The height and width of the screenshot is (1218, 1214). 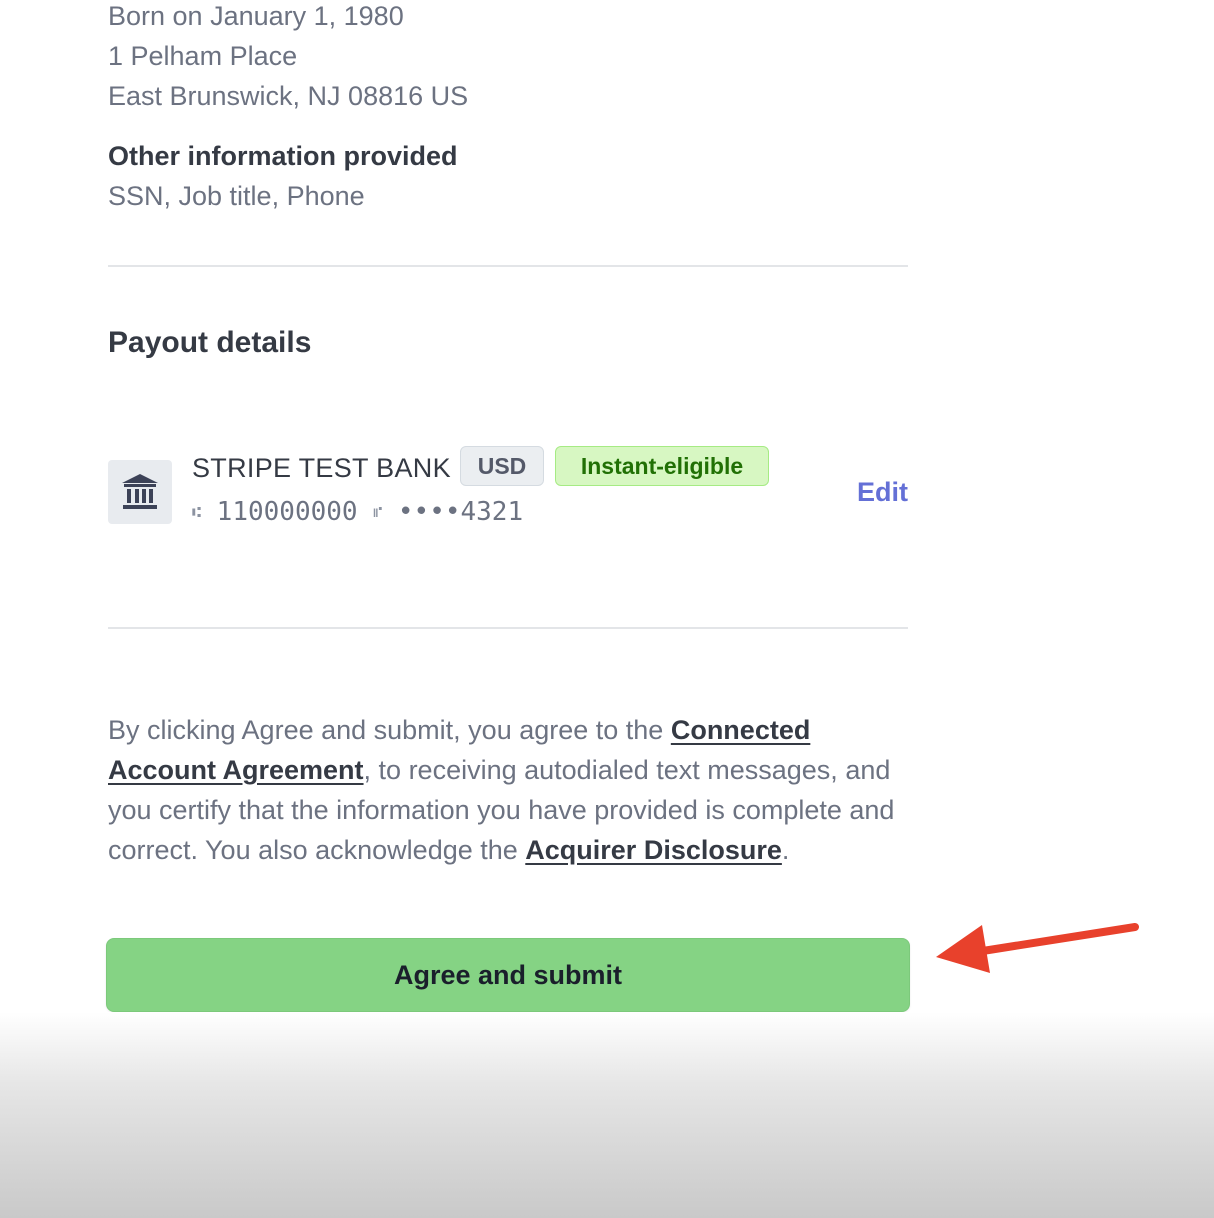 I want to click on instant-eligible-badge: Instant-eligible, so click(x=662, y=466).